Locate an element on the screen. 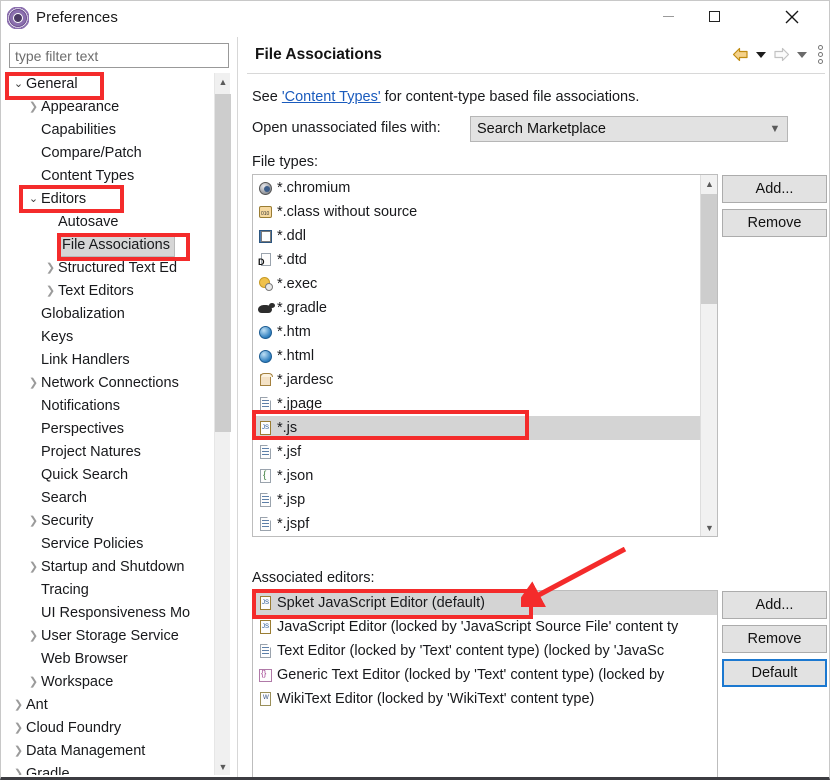 The height and width of the screenshot is (780, 830). sidebar-item-link-handlers: Link Handlers is located at coordinates (112, 360).